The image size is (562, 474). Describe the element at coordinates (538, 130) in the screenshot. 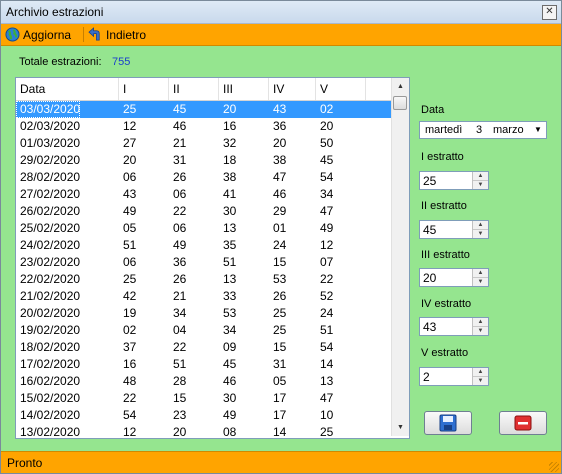

I see `chevron-down-icon: ▼` at that location.